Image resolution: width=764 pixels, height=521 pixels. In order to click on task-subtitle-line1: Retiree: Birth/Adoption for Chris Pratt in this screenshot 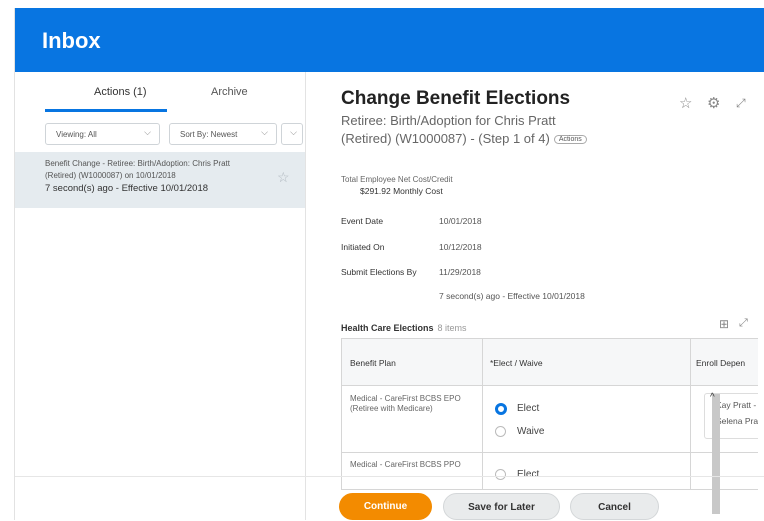, I will do `click(448, 120)`.